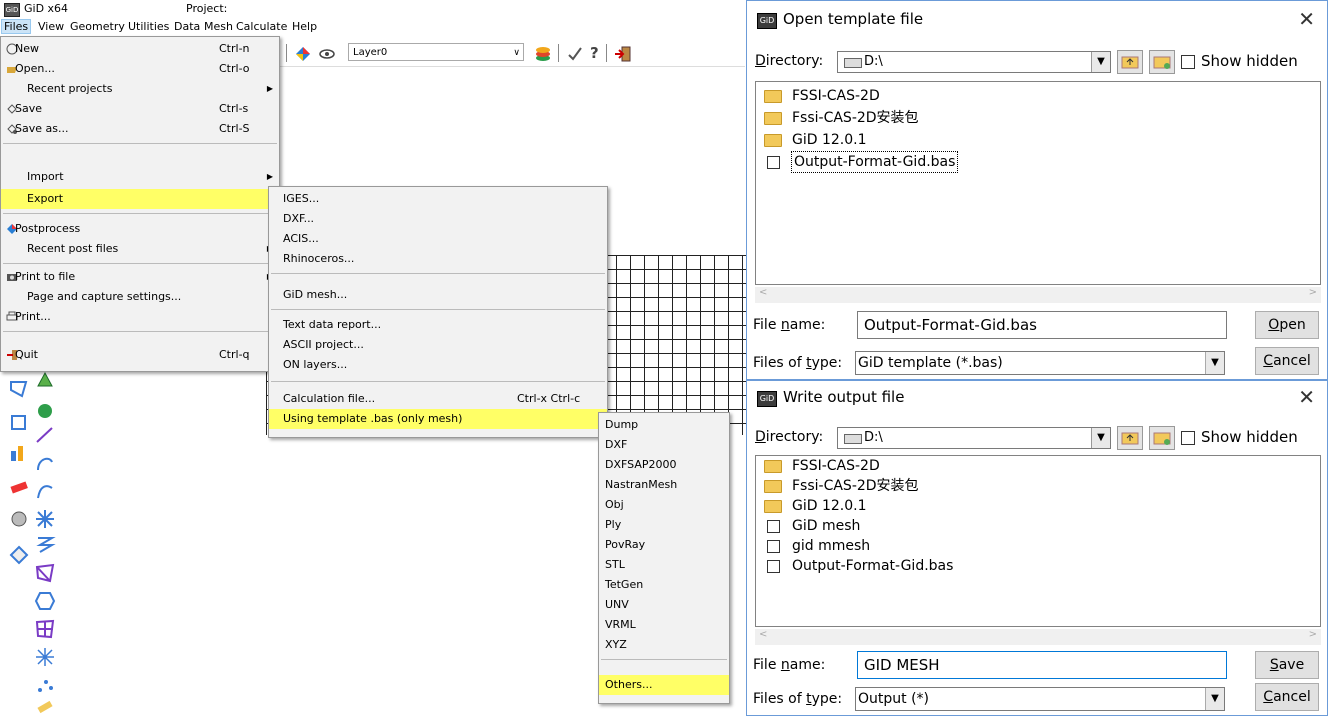 This screenshot has width=1328, height=720. I want to click on file-name-input: Output-Format-Gid.bas, so click(1042, 325).